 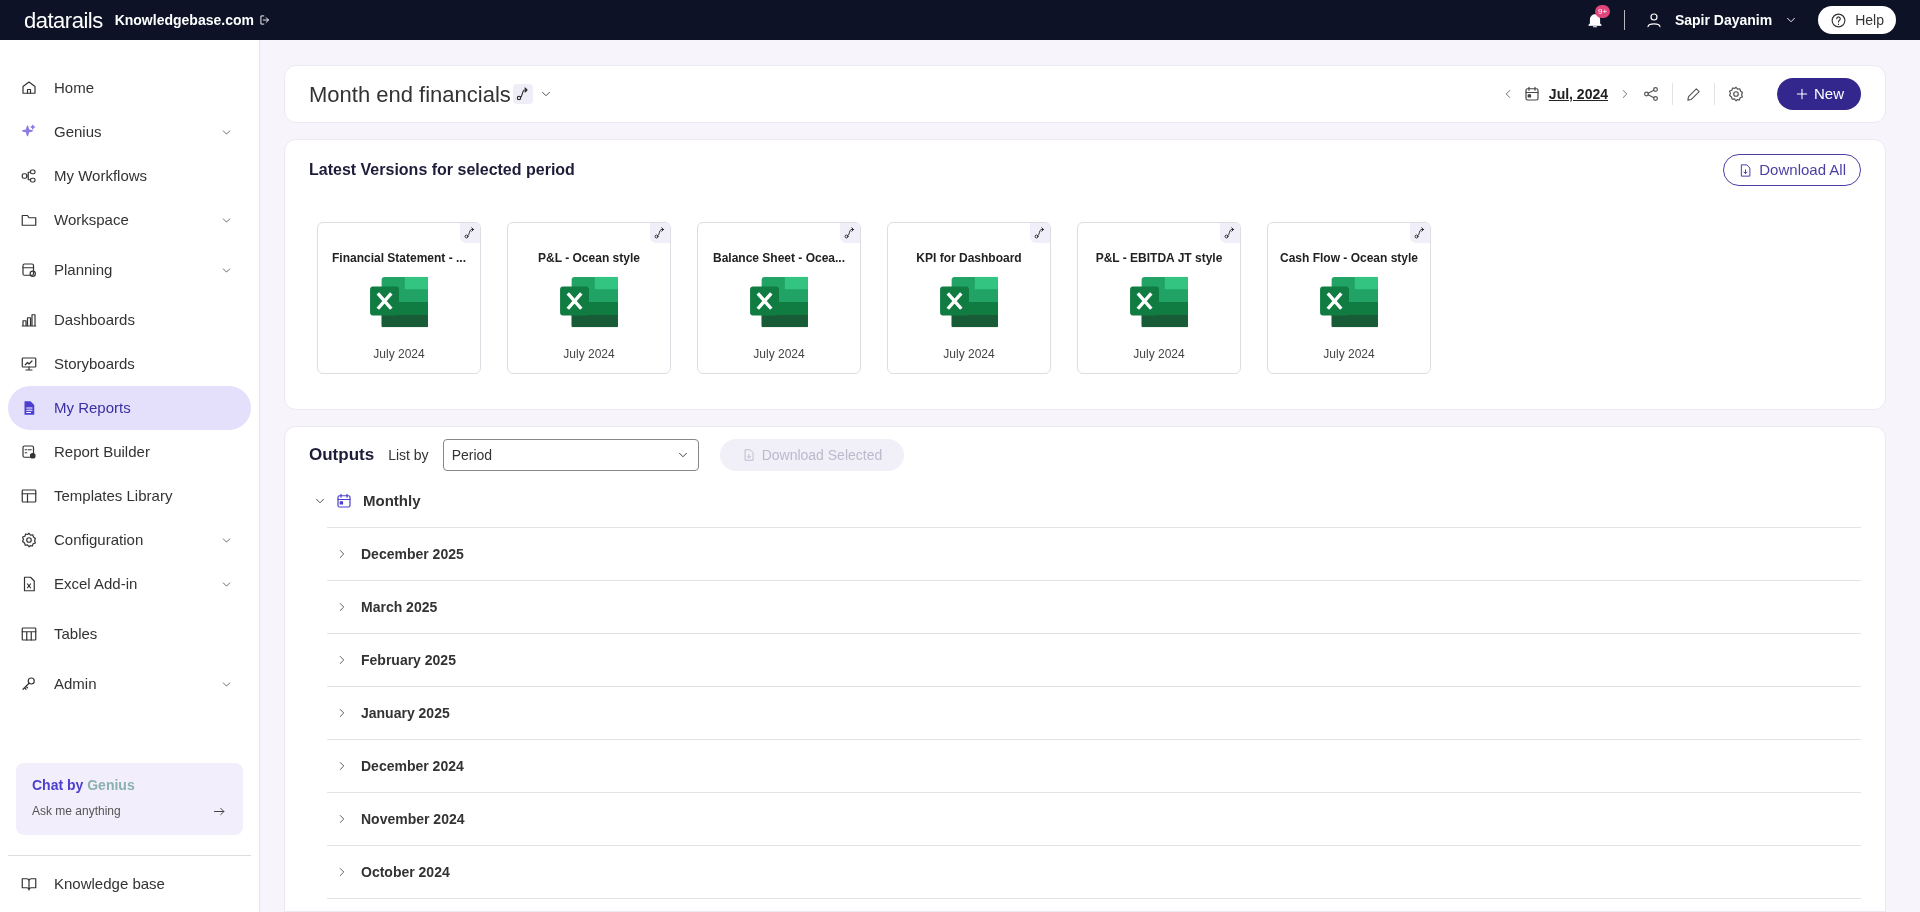 What do you see at coordinates (1094, 872) in the screenshot?
I see `period-row: October 2024` at bounding box center [1094, 872].